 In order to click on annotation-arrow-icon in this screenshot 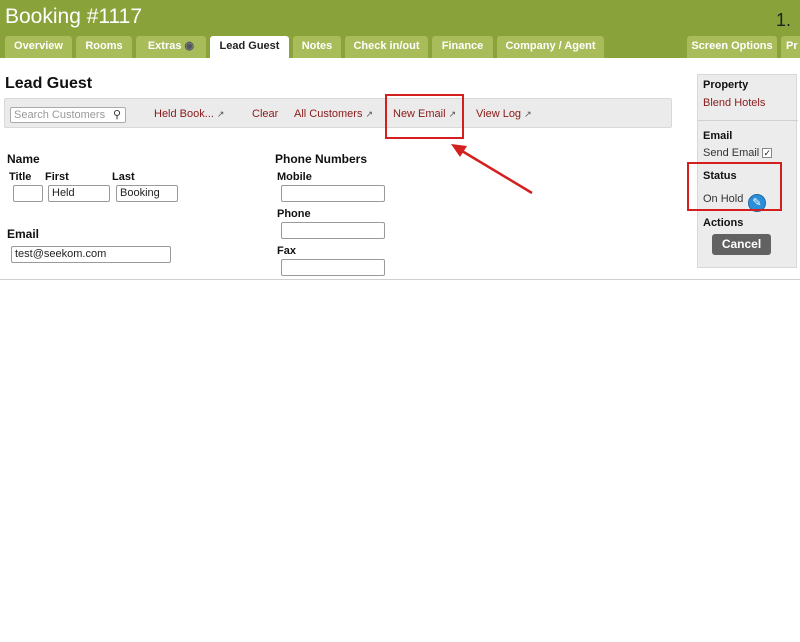, I will do `click(492, 169)`.